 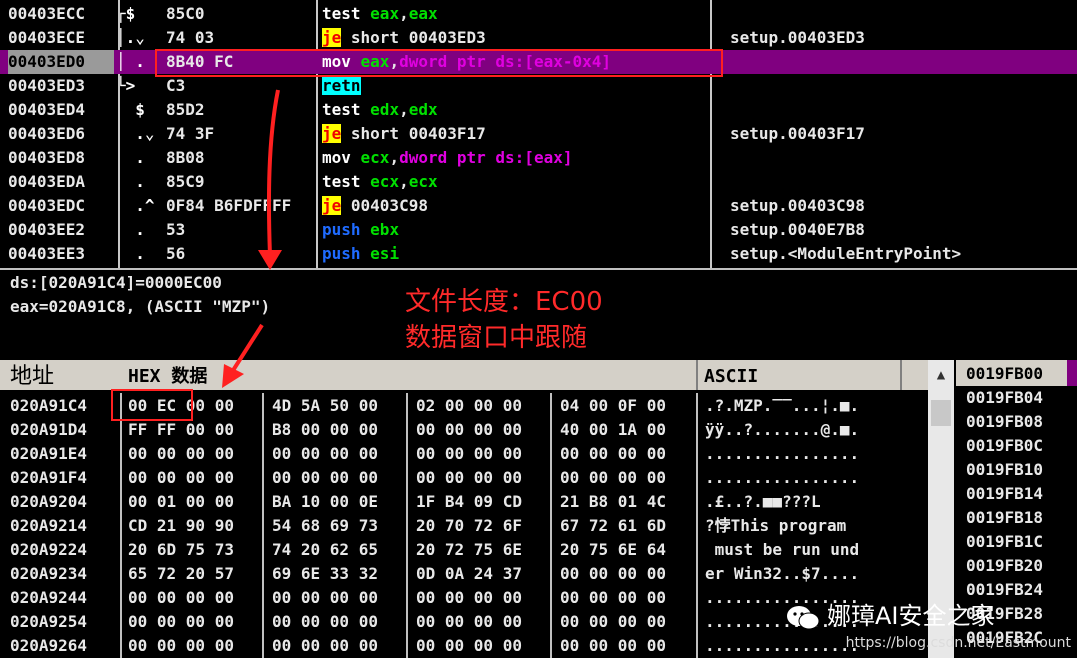 I want to click on watermark-label: 娜璋AI安全之家, so click(x=911, y=616).